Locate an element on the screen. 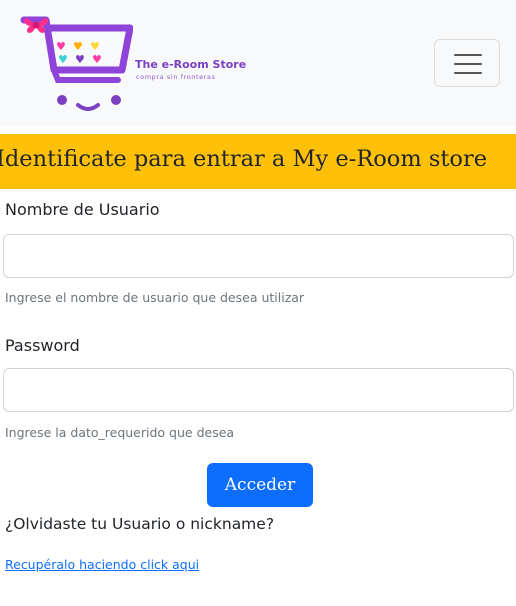 The width and height of the screenshot is (516, 606). shopping-cart-logo-icon: ♥ ♥ ♥ ♥ ♥ ♥ is located at coordinates (76, 63).